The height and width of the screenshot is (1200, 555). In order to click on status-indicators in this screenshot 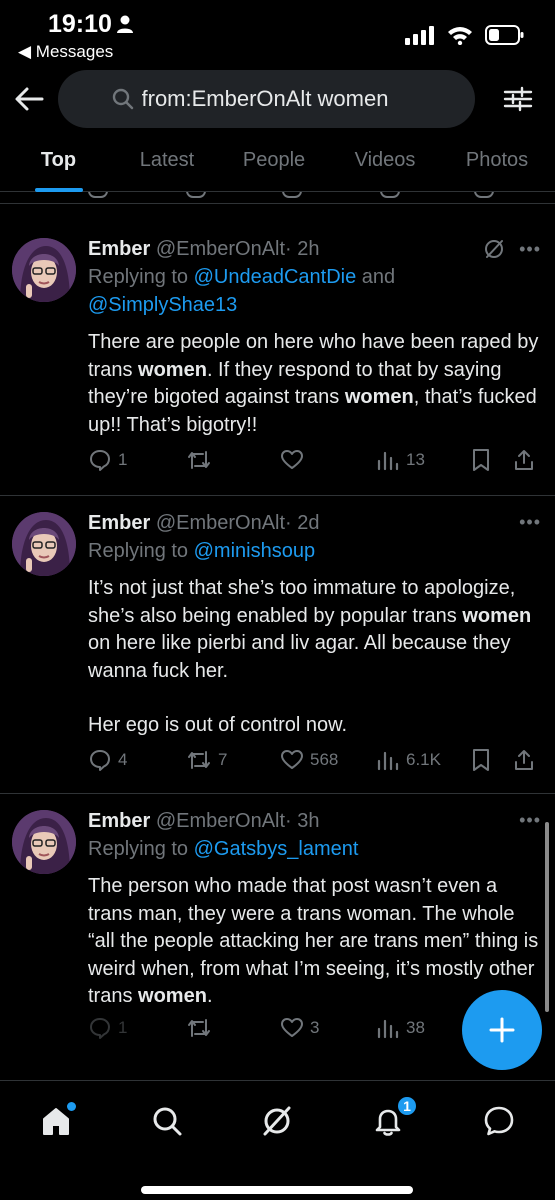, I will do `click(465, 35)`.